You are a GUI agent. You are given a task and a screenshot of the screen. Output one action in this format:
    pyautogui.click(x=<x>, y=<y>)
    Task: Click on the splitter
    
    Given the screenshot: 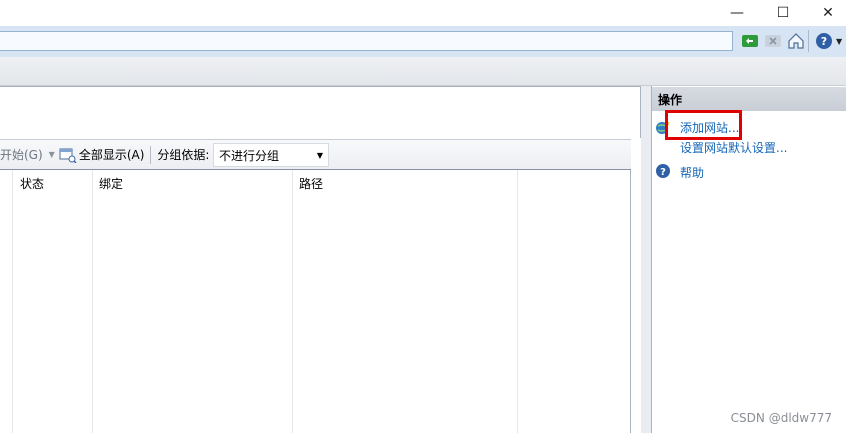 What is the action you would take?
    pyautogui.click(x=646, y=259)
    